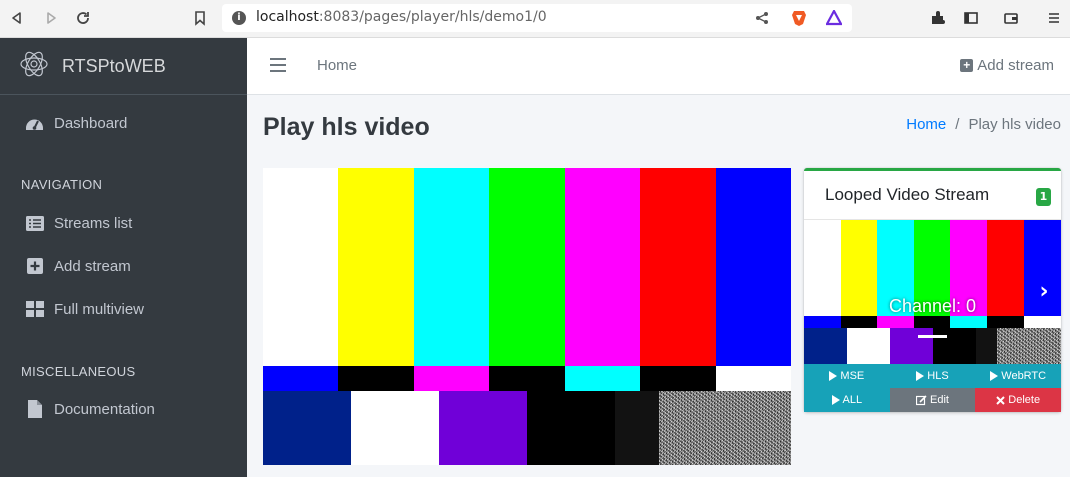  Describe the element at coordinates (287, 17) in the screenshot. I see `url-host: localhost` at that location.